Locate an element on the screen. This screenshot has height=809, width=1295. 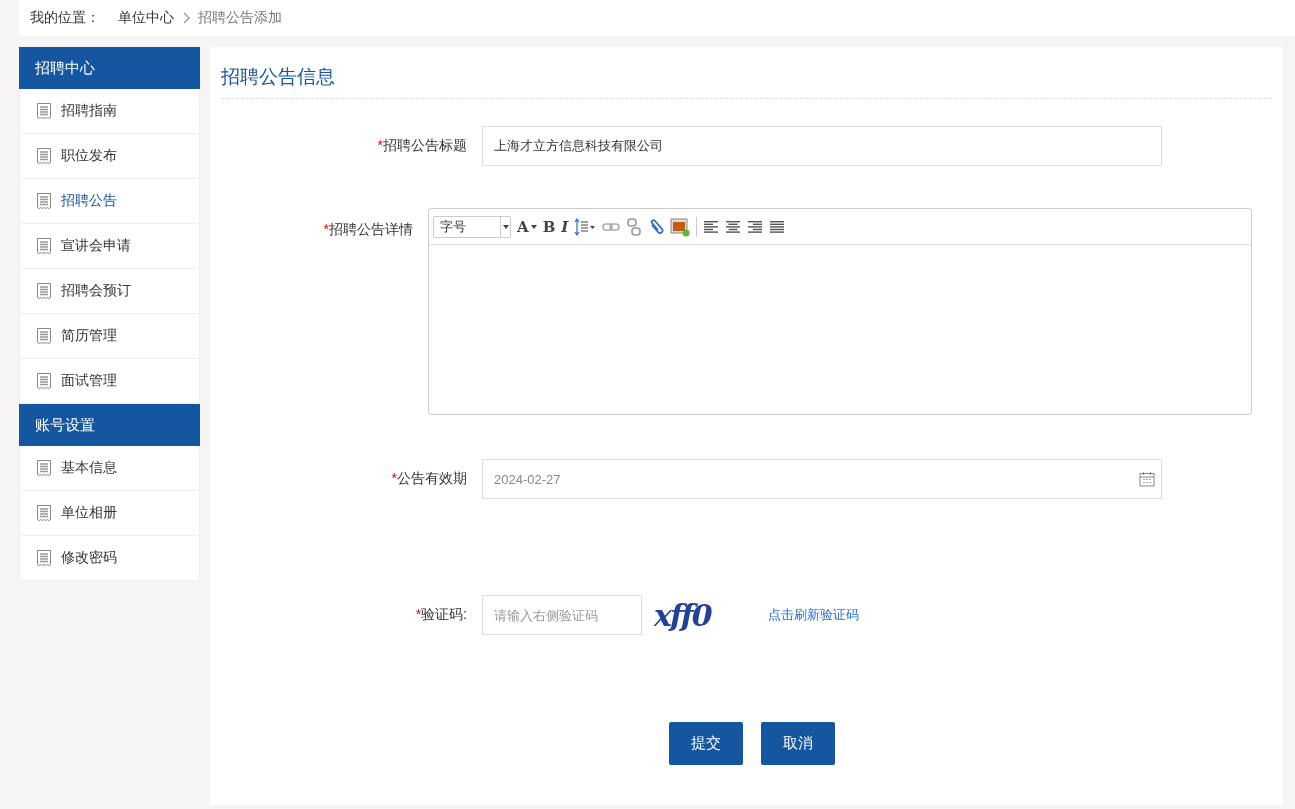
form-button: 提交 is located at coordinates (706, 743).